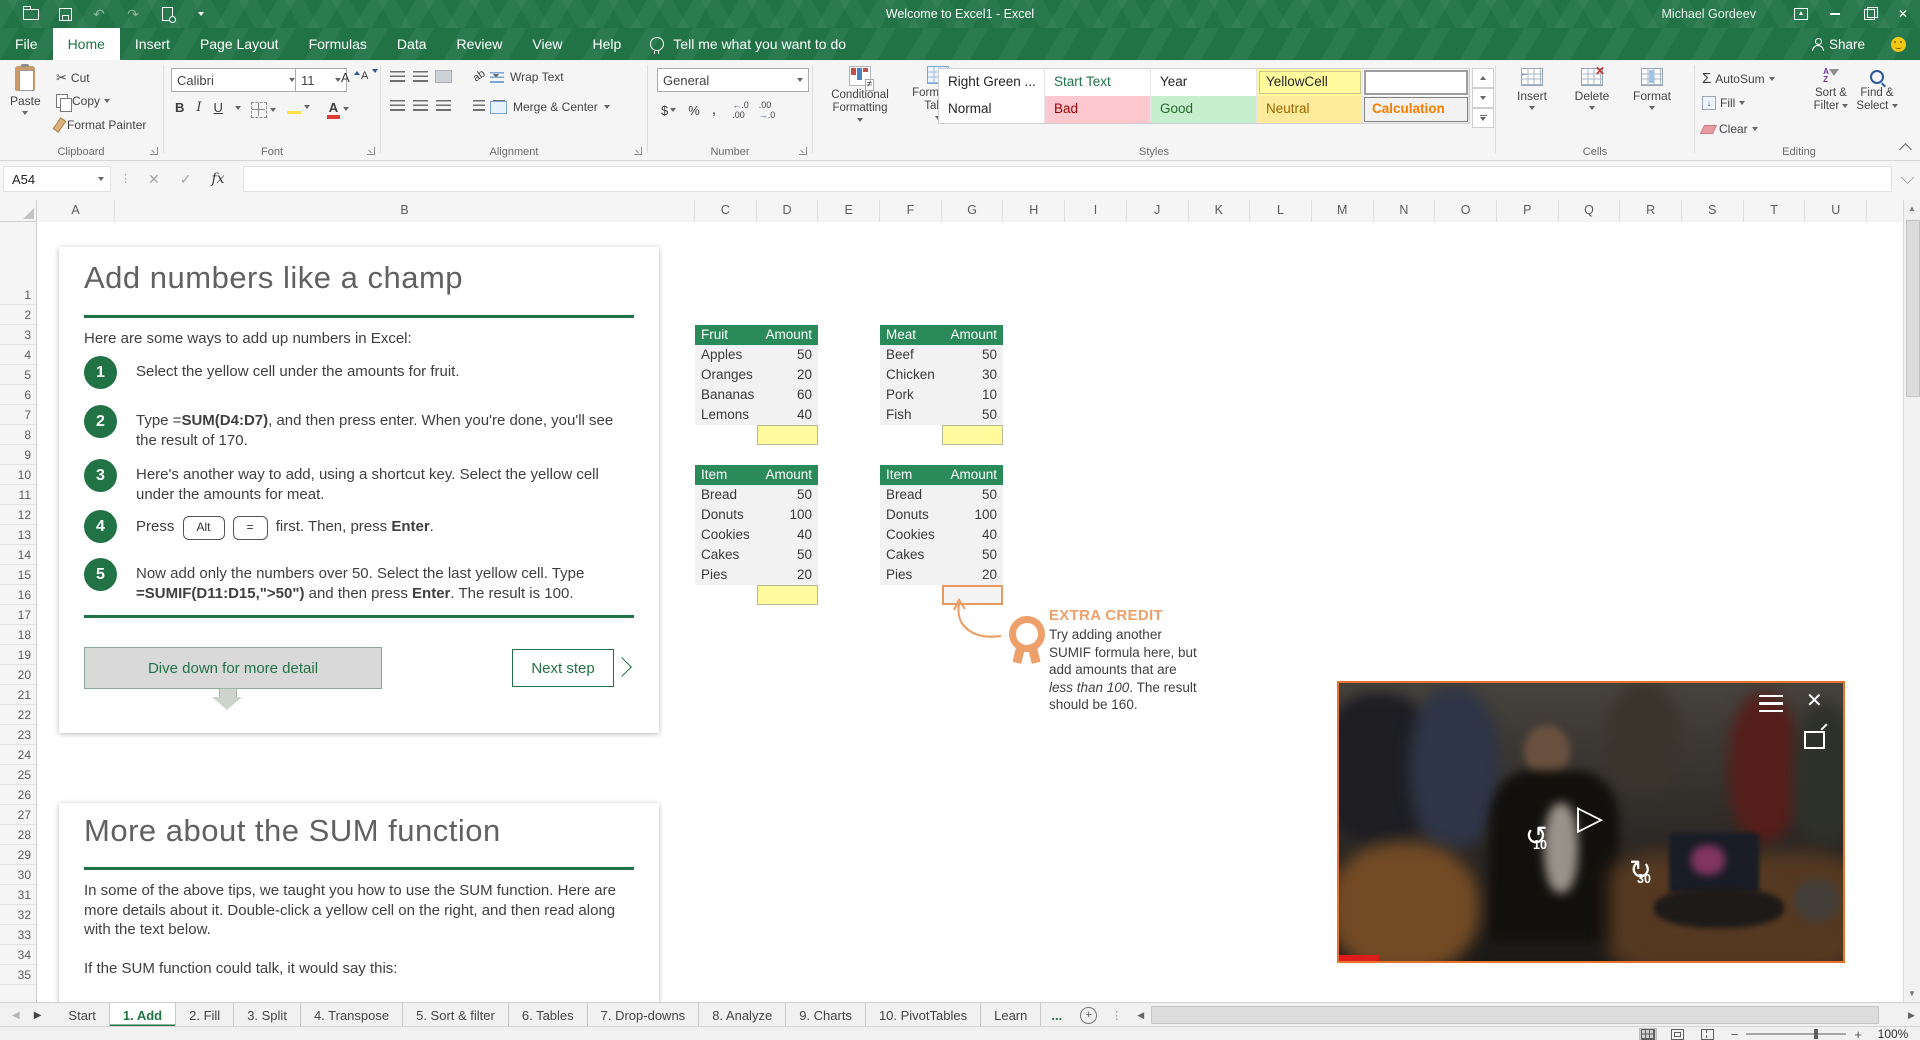  I want to click on row-header-28: 28, so click(18, 835).